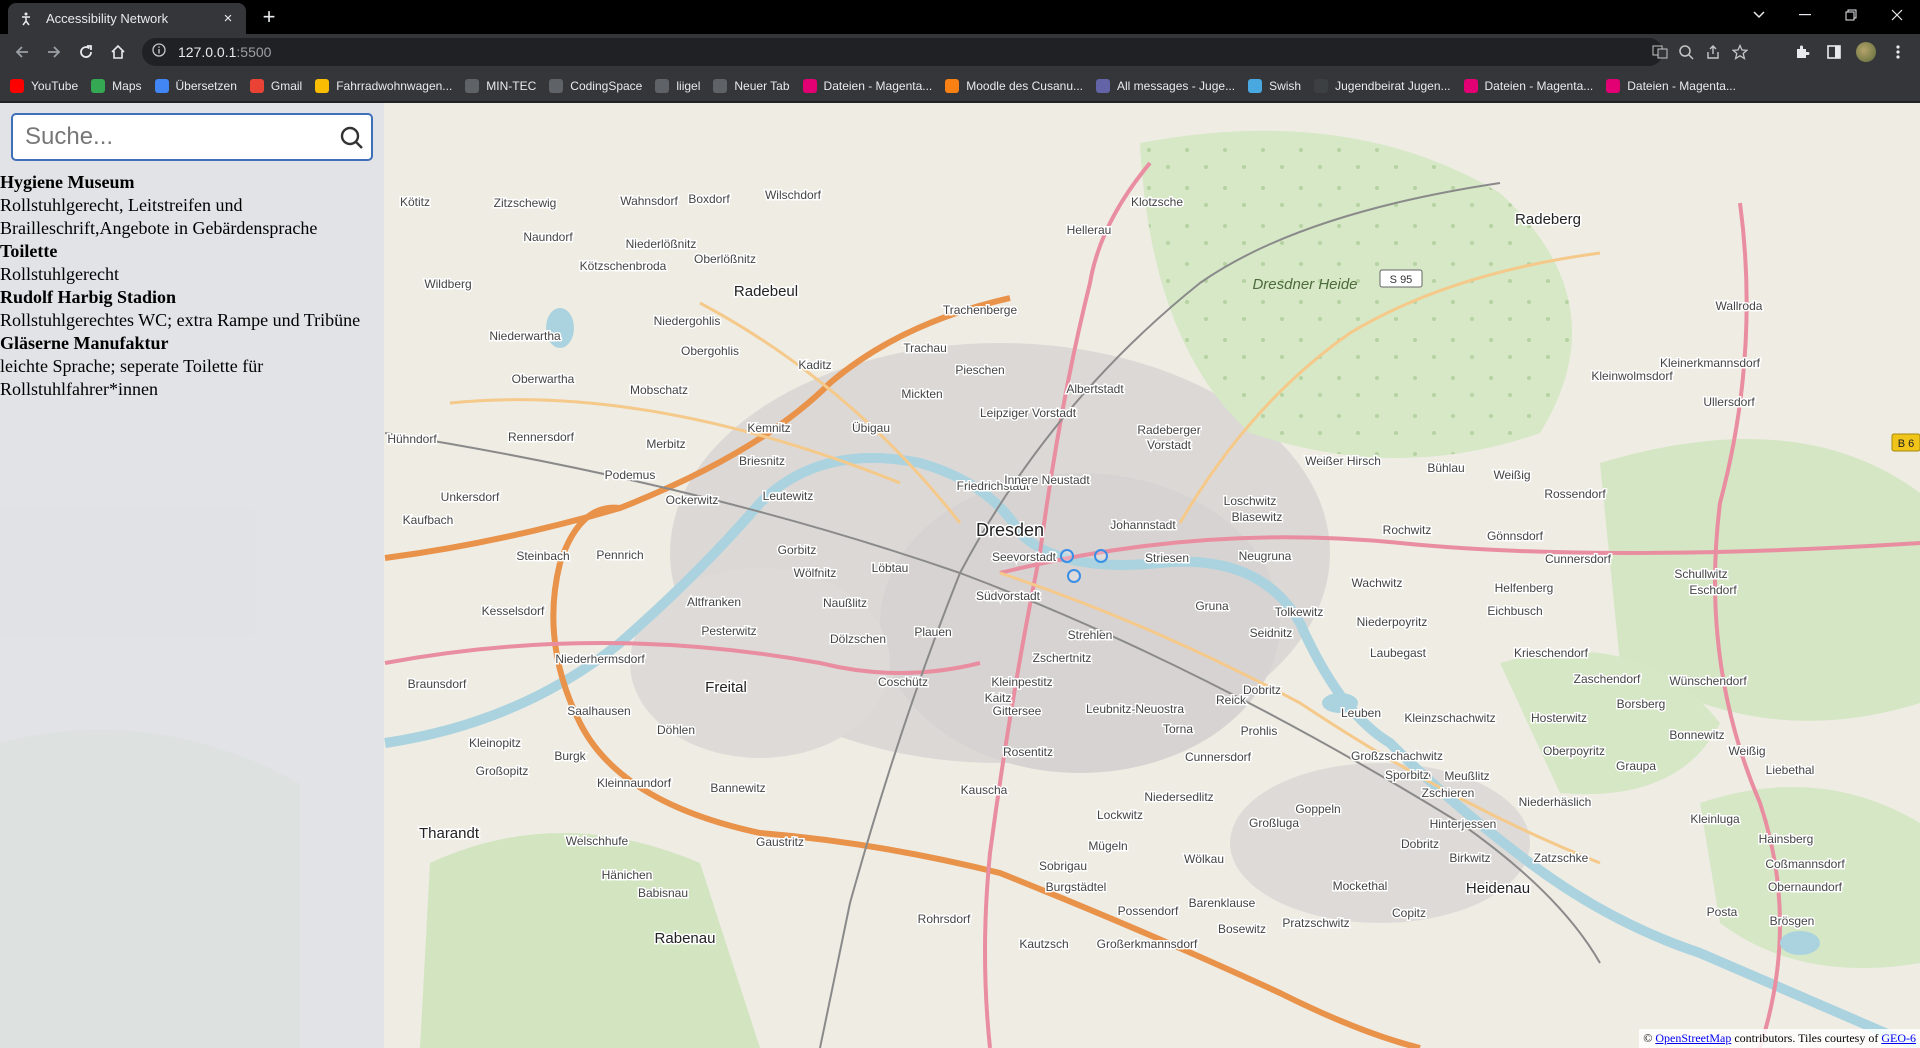 The height and width of the screenshot is (1048, 1920). Describe the element at coordinates (1047, 480) in the screenshot. I see `map-place-label: Innere Neustadt` at that location.